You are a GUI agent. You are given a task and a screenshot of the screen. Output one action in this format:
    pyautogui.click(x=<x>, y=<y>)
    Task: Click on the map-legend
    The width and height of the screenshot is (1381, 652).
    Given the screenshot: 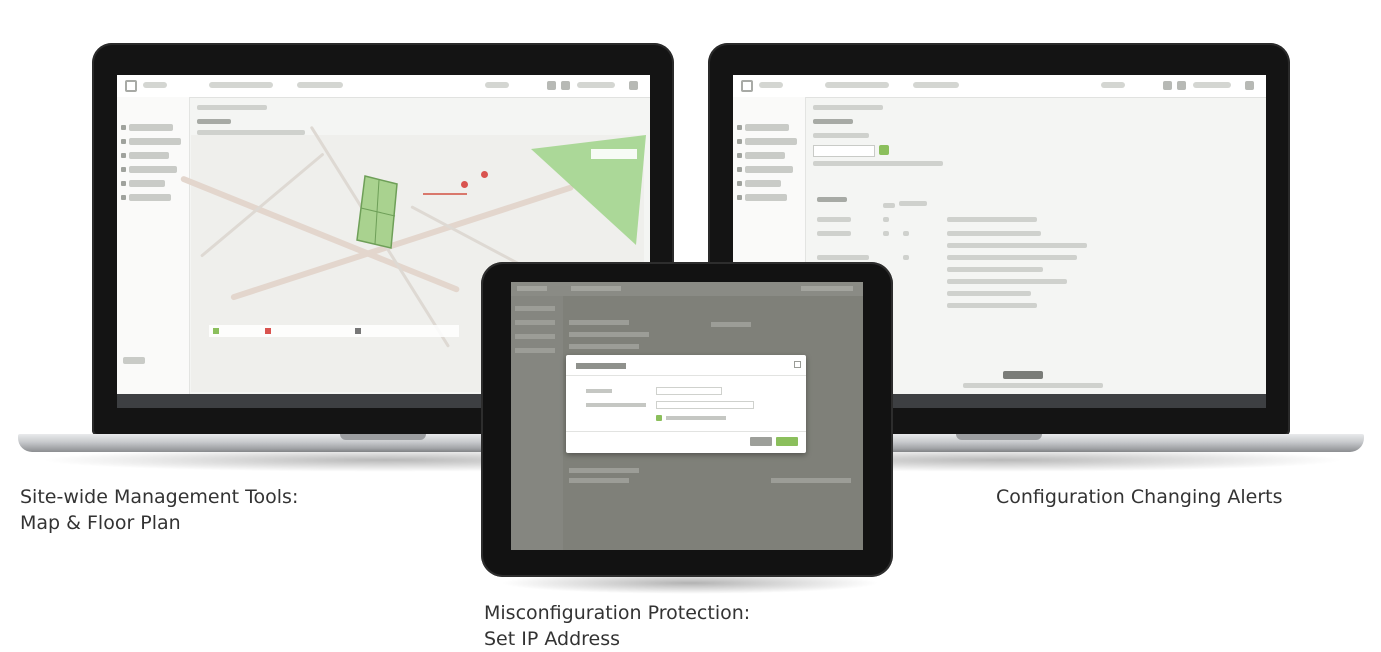 What is the action you would take?
    pyautogui.click(x=334, y=331)
    